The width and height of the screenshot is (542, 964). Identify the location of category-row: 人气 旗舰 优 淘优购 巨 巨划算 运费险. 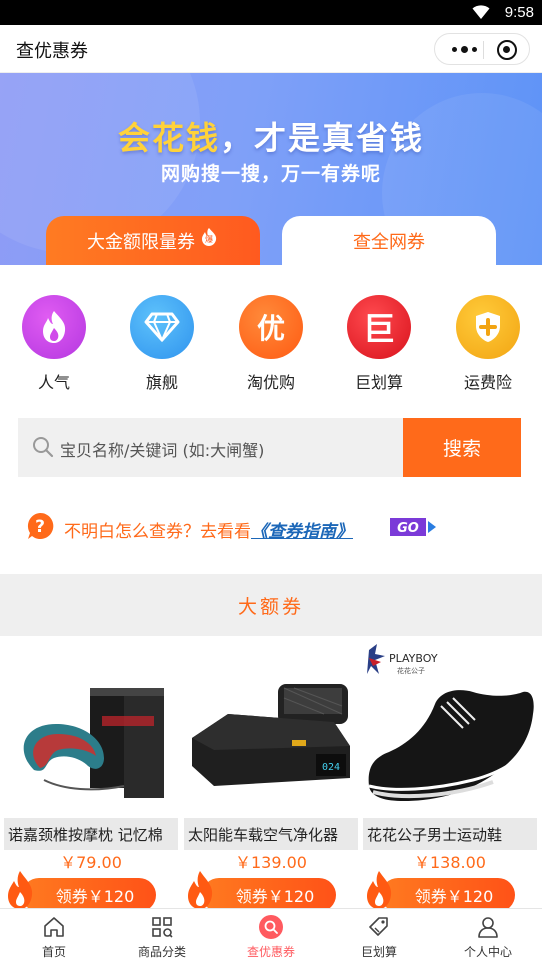
(271, 345).